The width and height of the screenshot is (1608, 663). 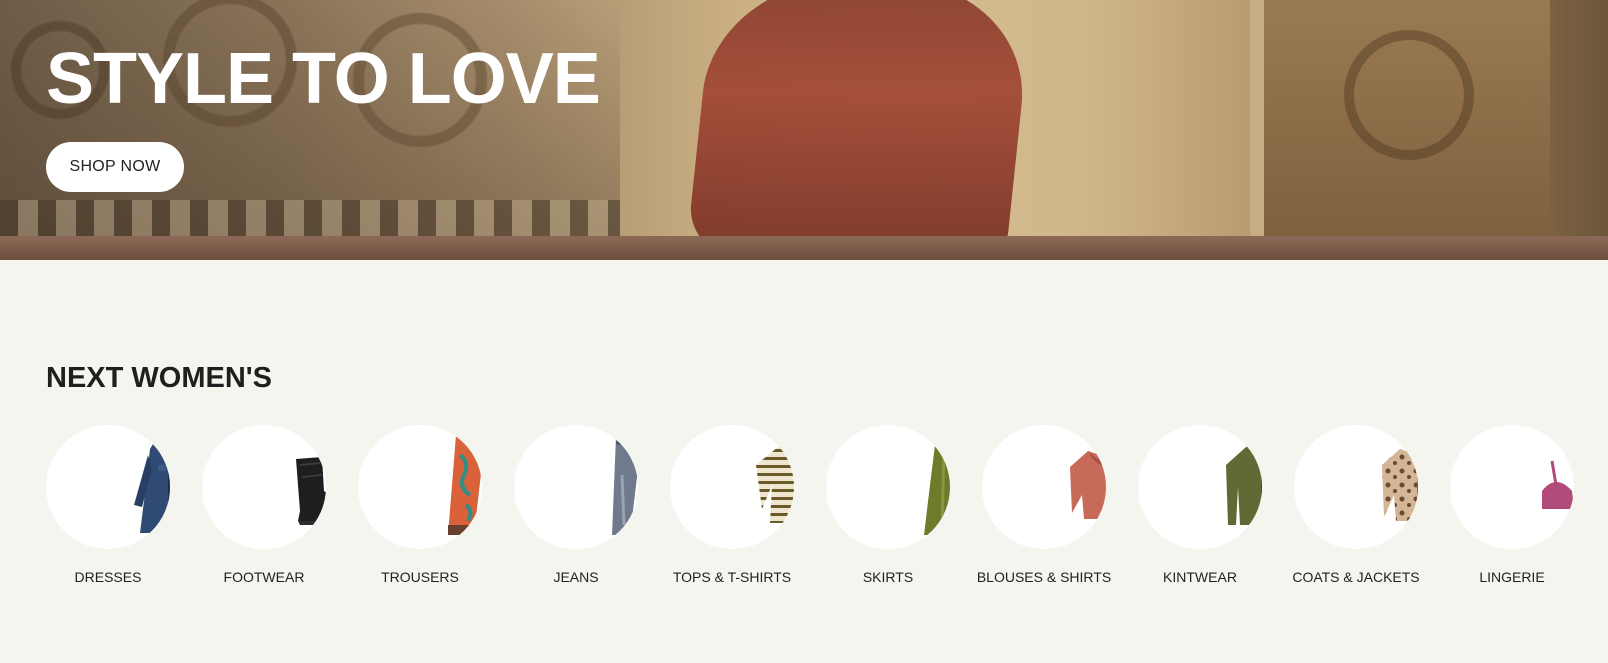 I want to click on category-knitwear: KINTWEAR, so click(x=1200, y=505).